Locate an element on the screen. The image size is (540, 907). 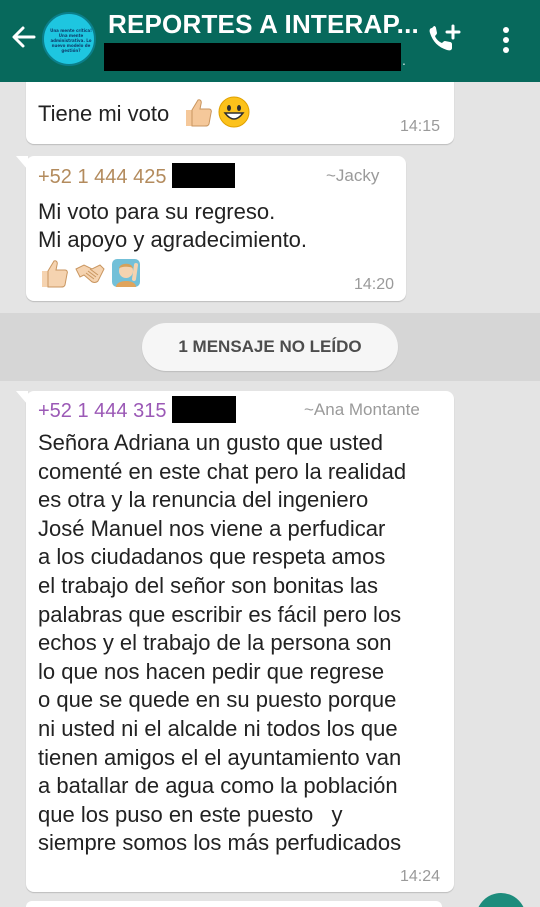
redacted-participants is located at coordinates (252, 57).